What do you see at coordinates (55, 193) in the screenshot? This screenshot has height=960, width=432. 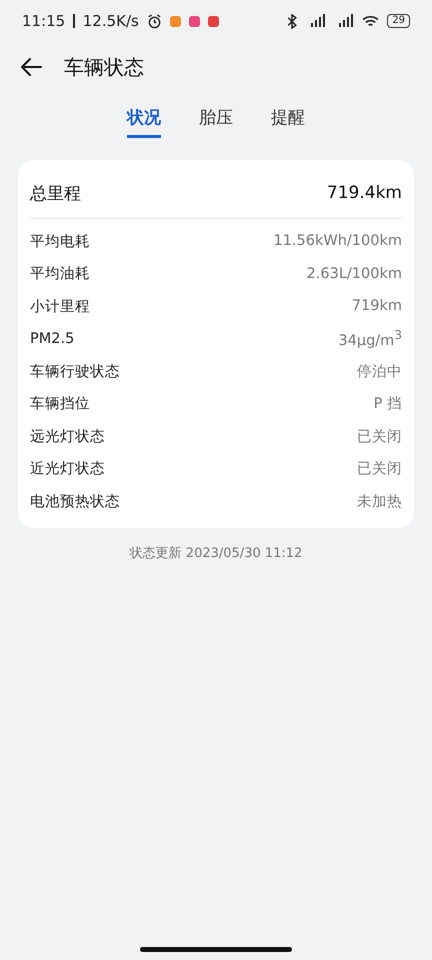 I see `row-label: 总里程` at bounding box center [55, 193].